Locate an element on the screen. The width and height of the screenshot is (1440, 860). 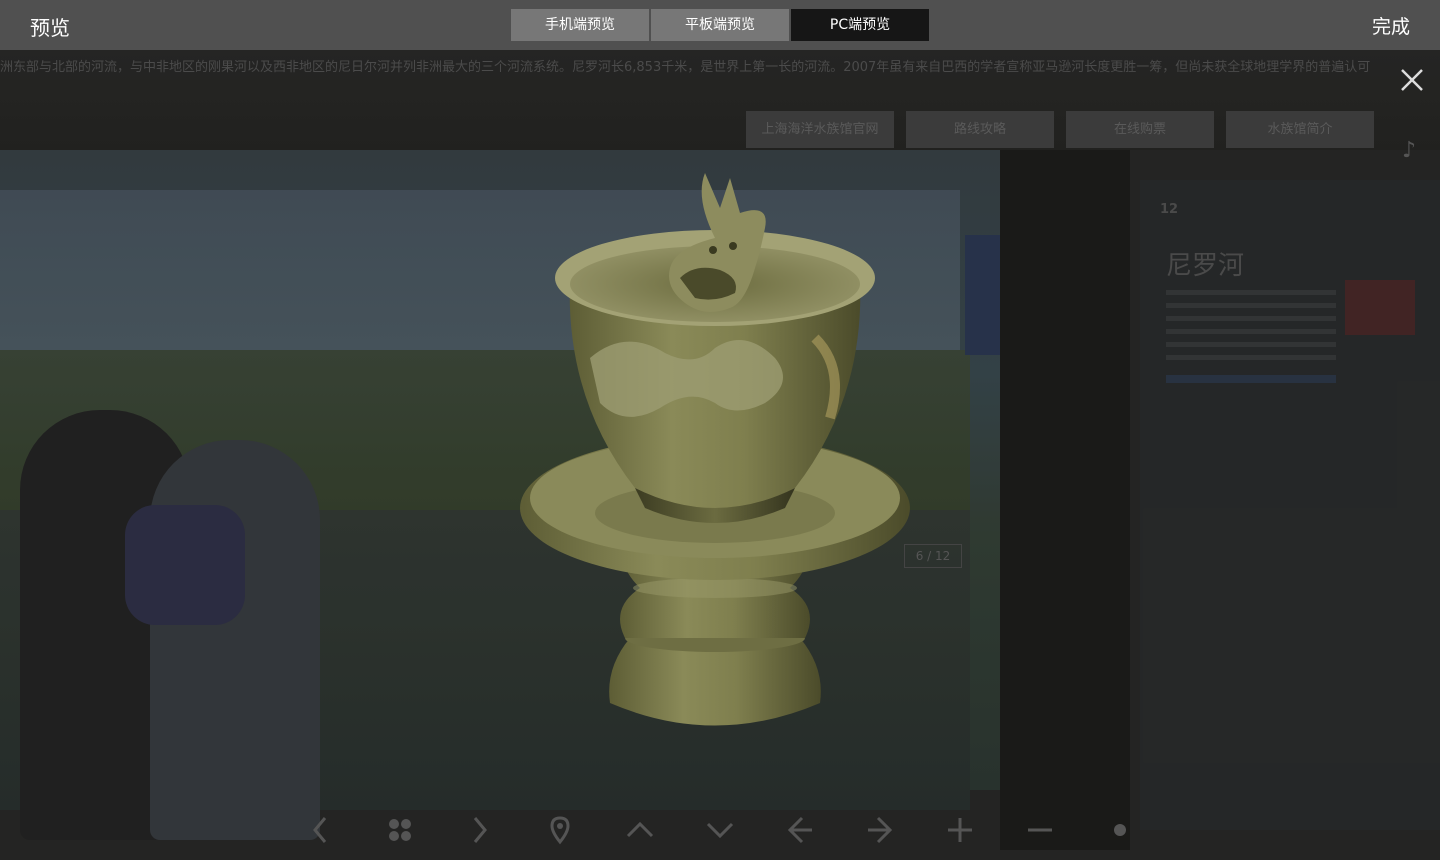
zoom-in-icon is located at coordinates (960, 830).